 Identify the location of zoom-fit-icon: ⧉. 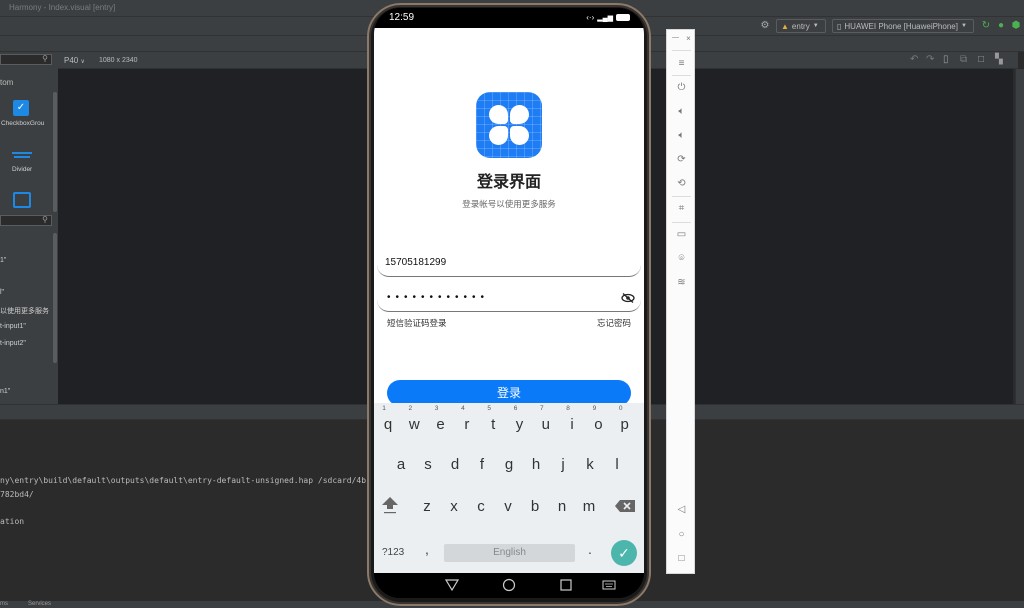
(963, 59).